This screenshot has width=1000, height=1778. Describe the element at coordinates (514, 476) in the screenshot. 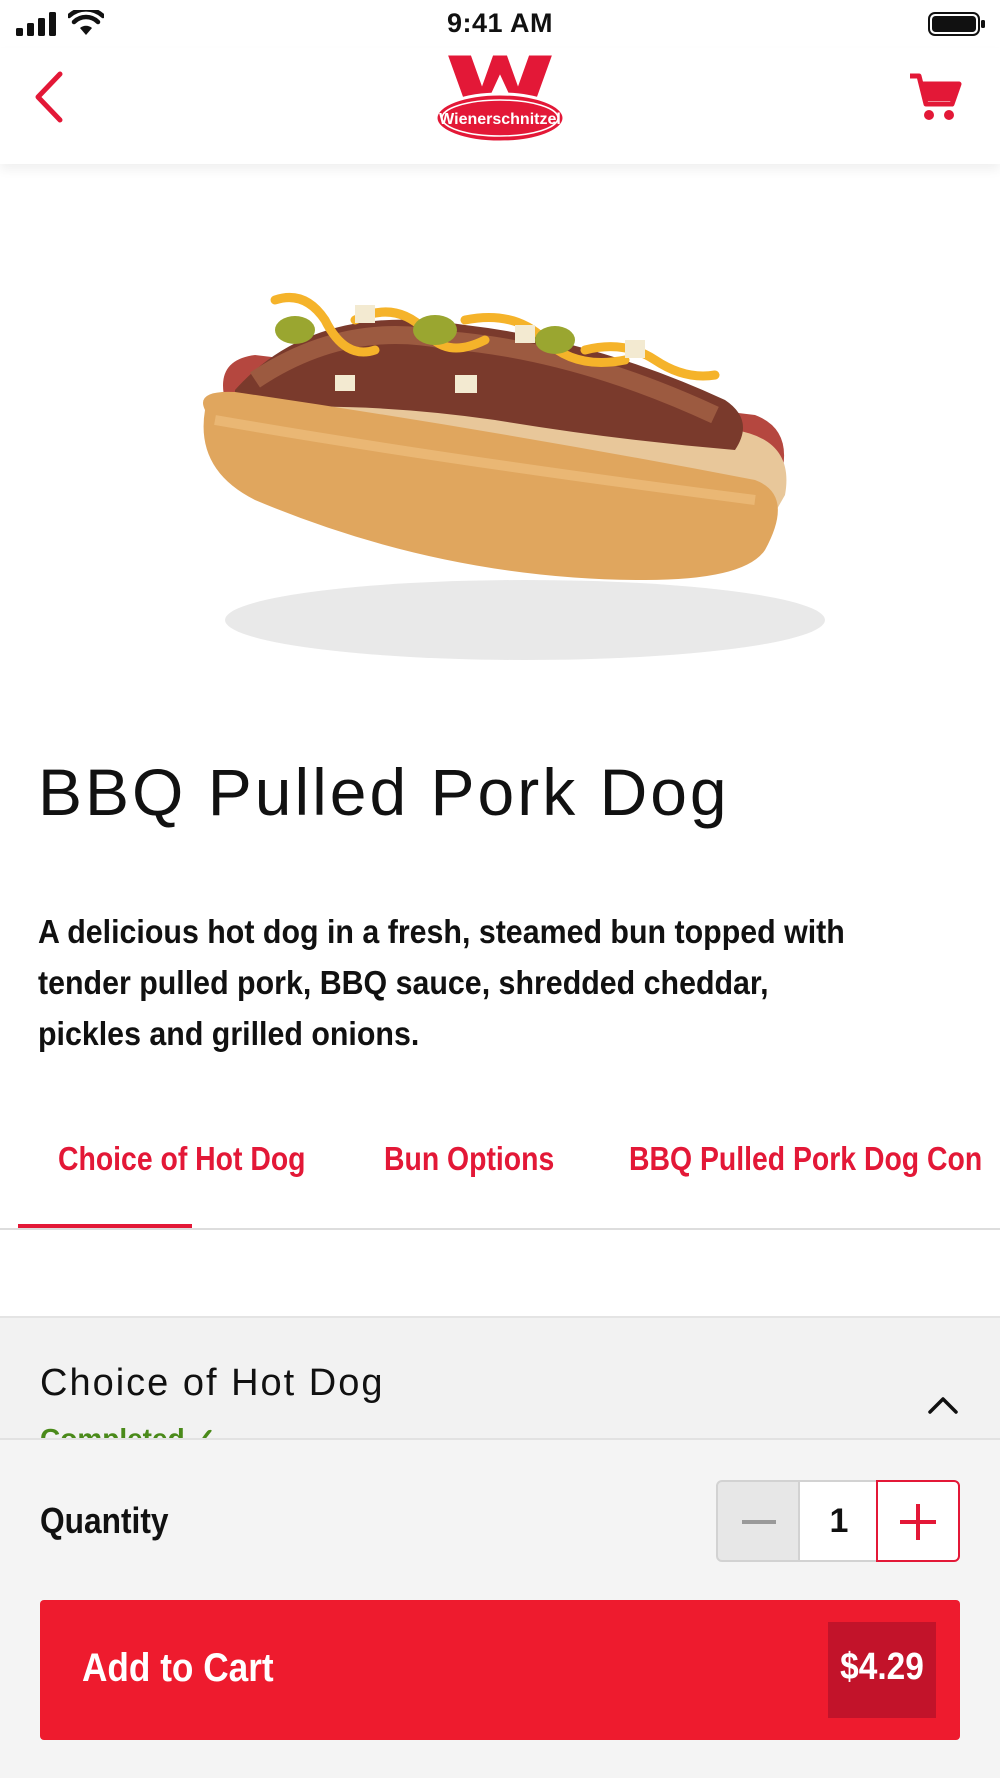

I see `product-image` at that location.